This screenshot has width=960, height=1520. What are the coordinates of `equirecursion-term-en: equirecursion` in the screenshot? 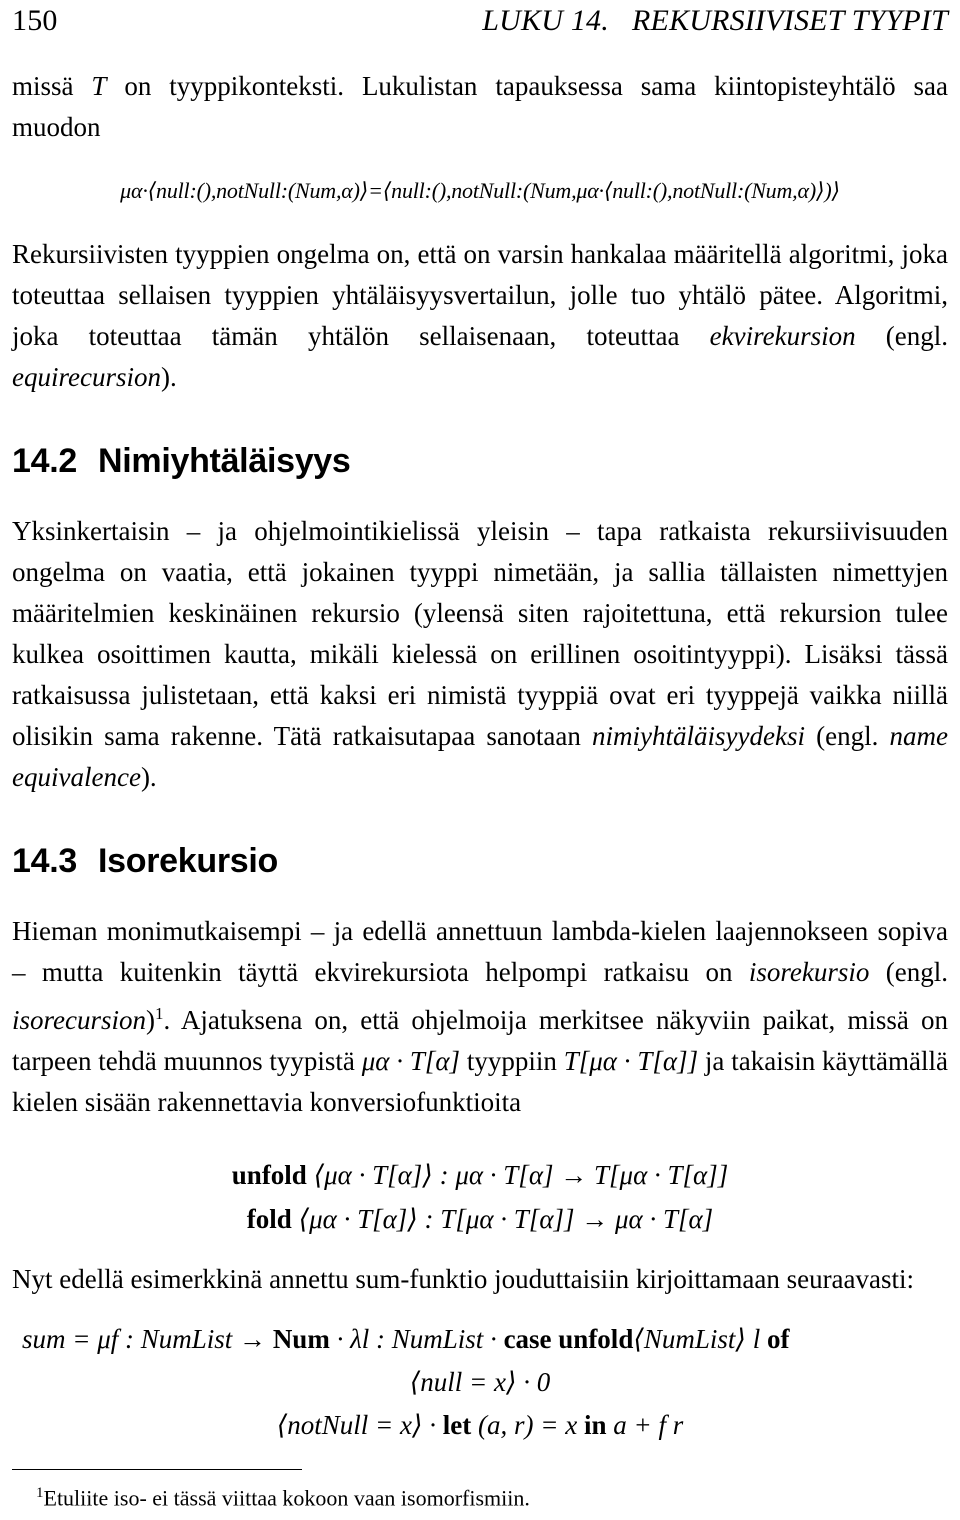 It's located at (86, 377).